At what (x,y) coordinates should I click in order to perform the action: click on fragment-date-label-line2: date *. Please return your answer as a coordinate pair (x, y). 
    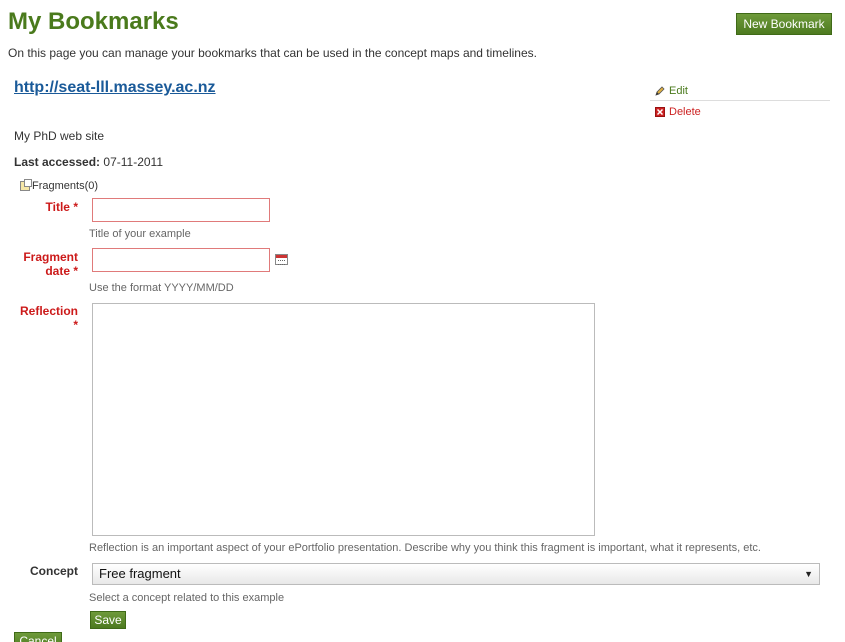
    Looking at the image, I should click on (61, 271).